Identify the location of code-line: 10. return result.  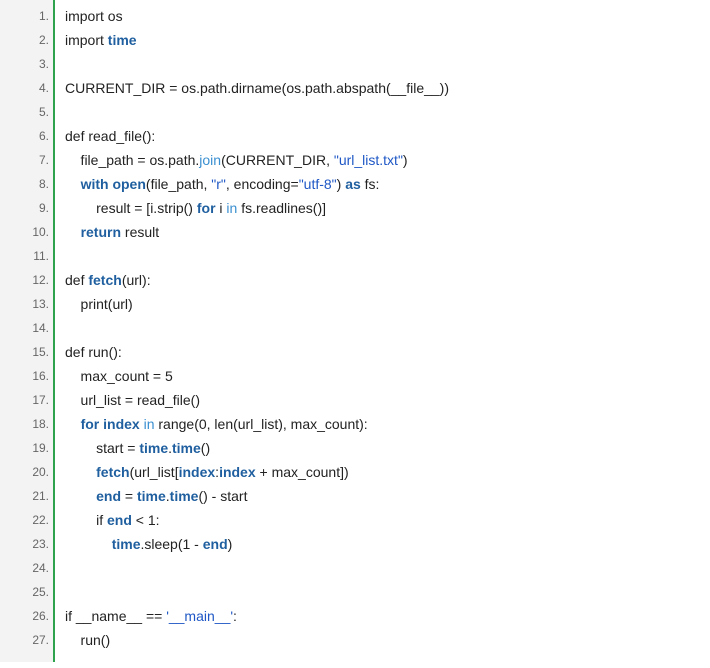
(355, 232).